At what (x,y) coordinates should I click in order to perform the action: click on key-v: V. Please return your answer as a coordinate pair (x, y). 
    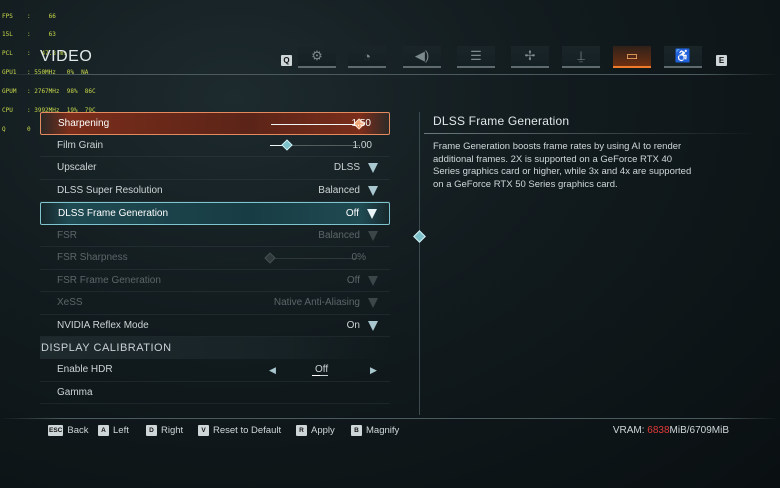
    Looking at the image, I should click on (203, 430).